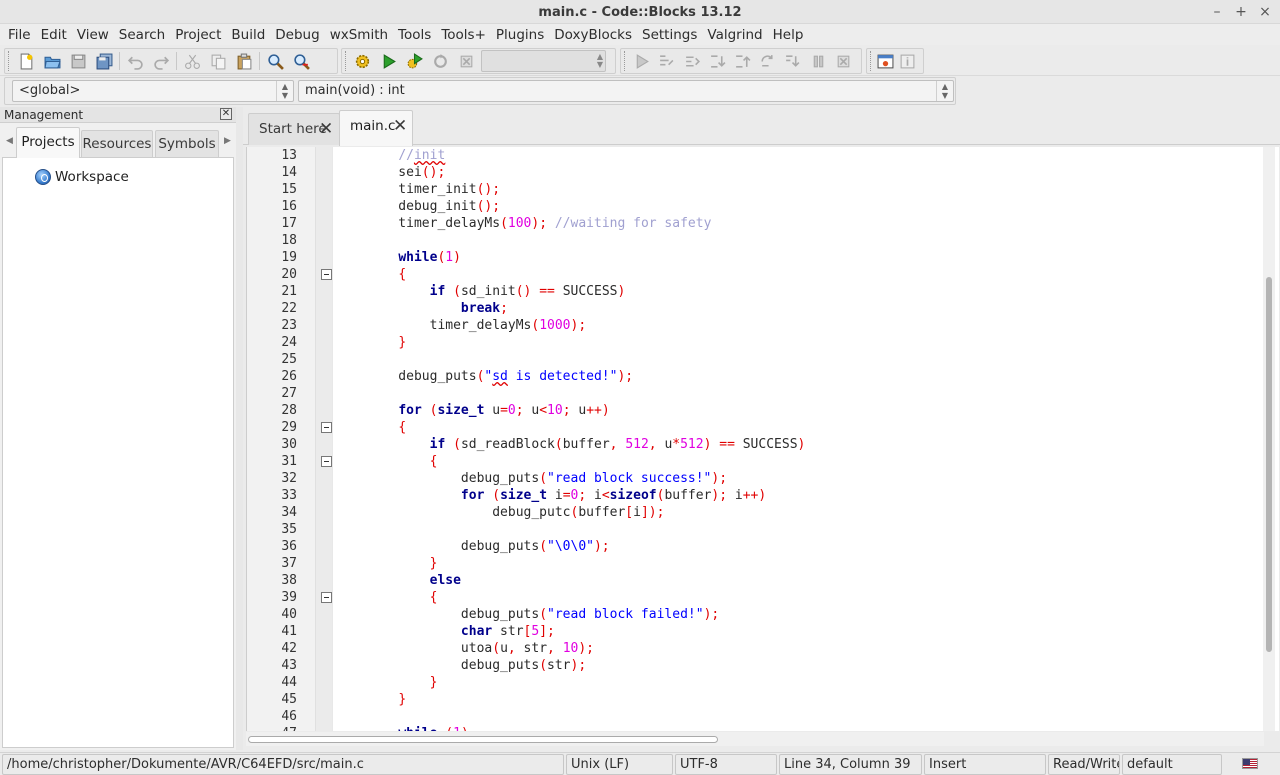 Image resolution: width=1280 pixels, height=775 pixels. What do you see at coordinates (763, 257) in the screenshot?
I see `code-line: 19 while(1)` at bounding box center [763, 257].